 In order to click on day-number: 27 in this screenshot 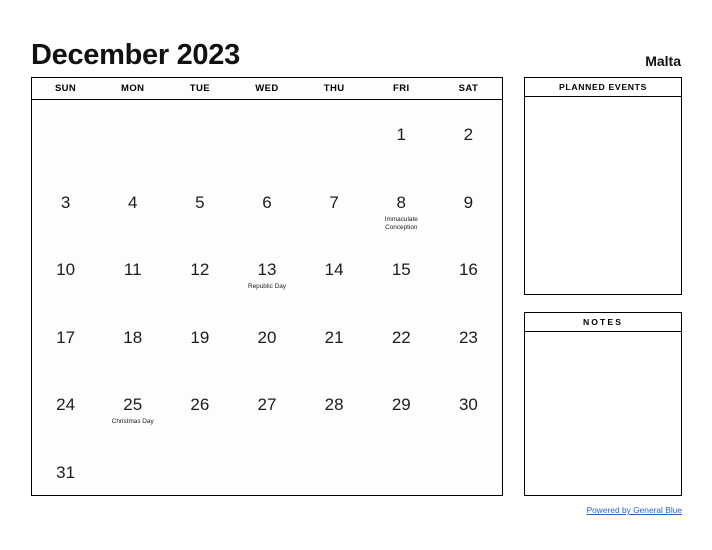, I will do `click(267, 405)`.